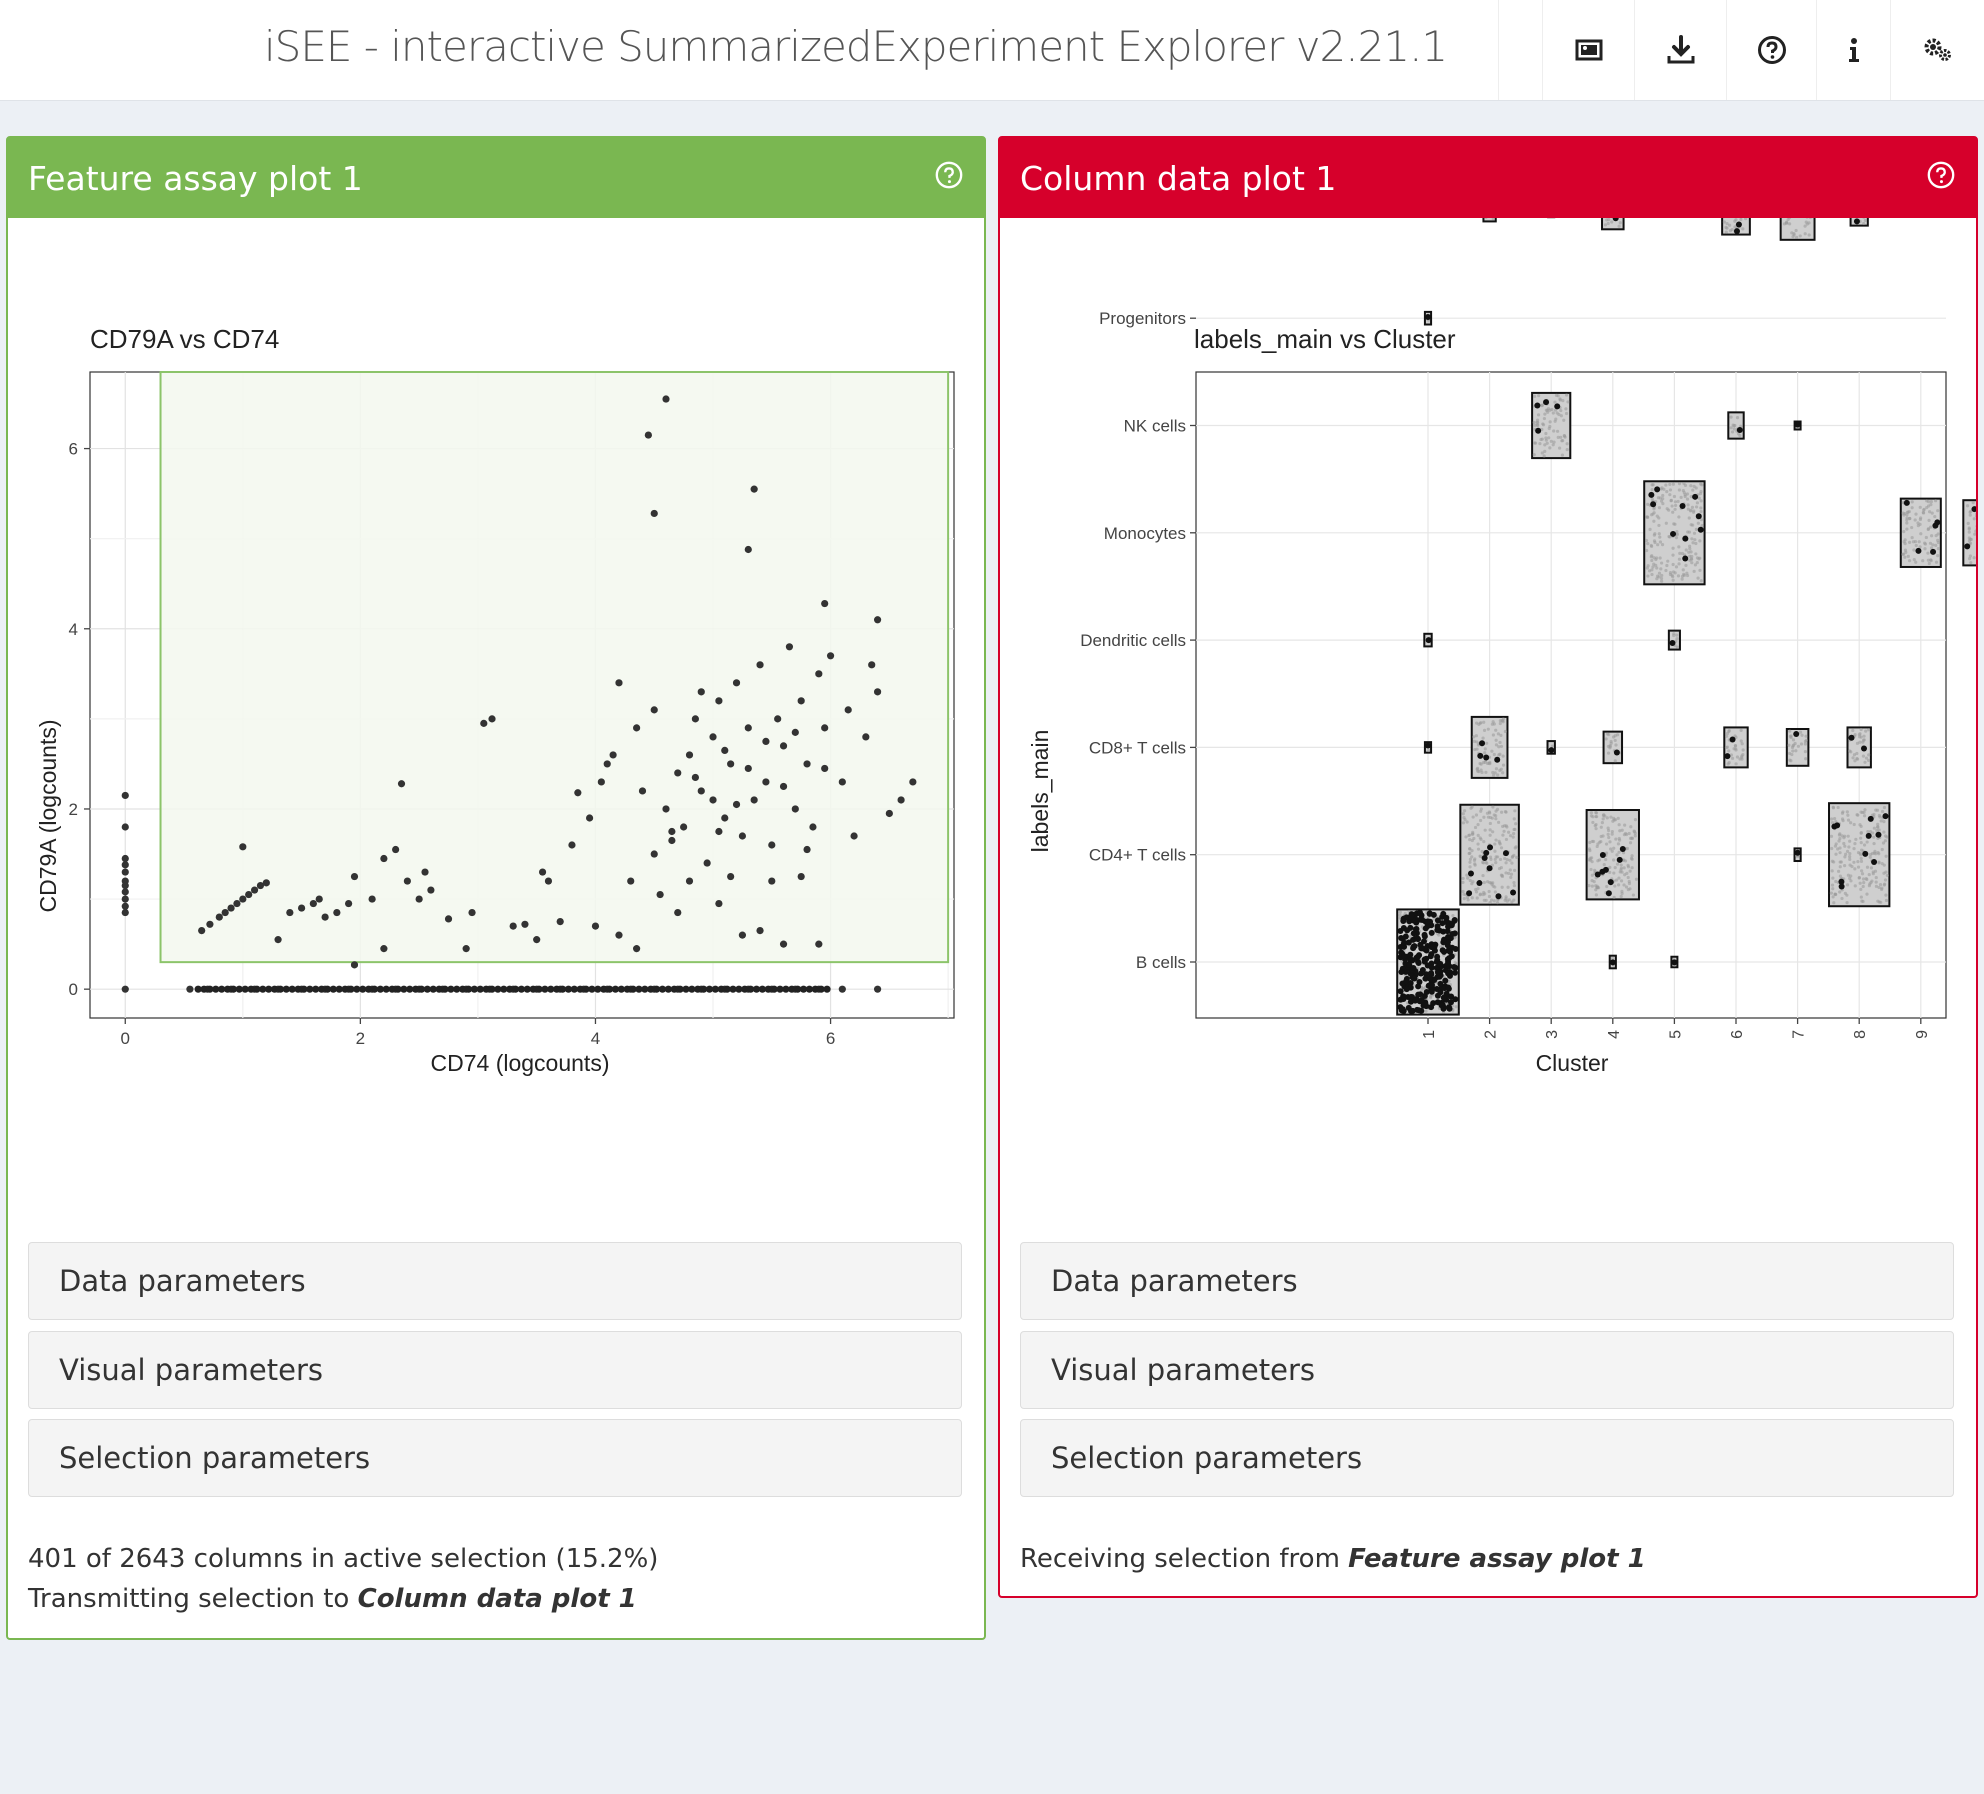 This screenshot has width=1984, height=1794. Describe the element at coordinates (1133, 640) in the screenshot. I see `y-tick-label: Dendritic cells` at that location.